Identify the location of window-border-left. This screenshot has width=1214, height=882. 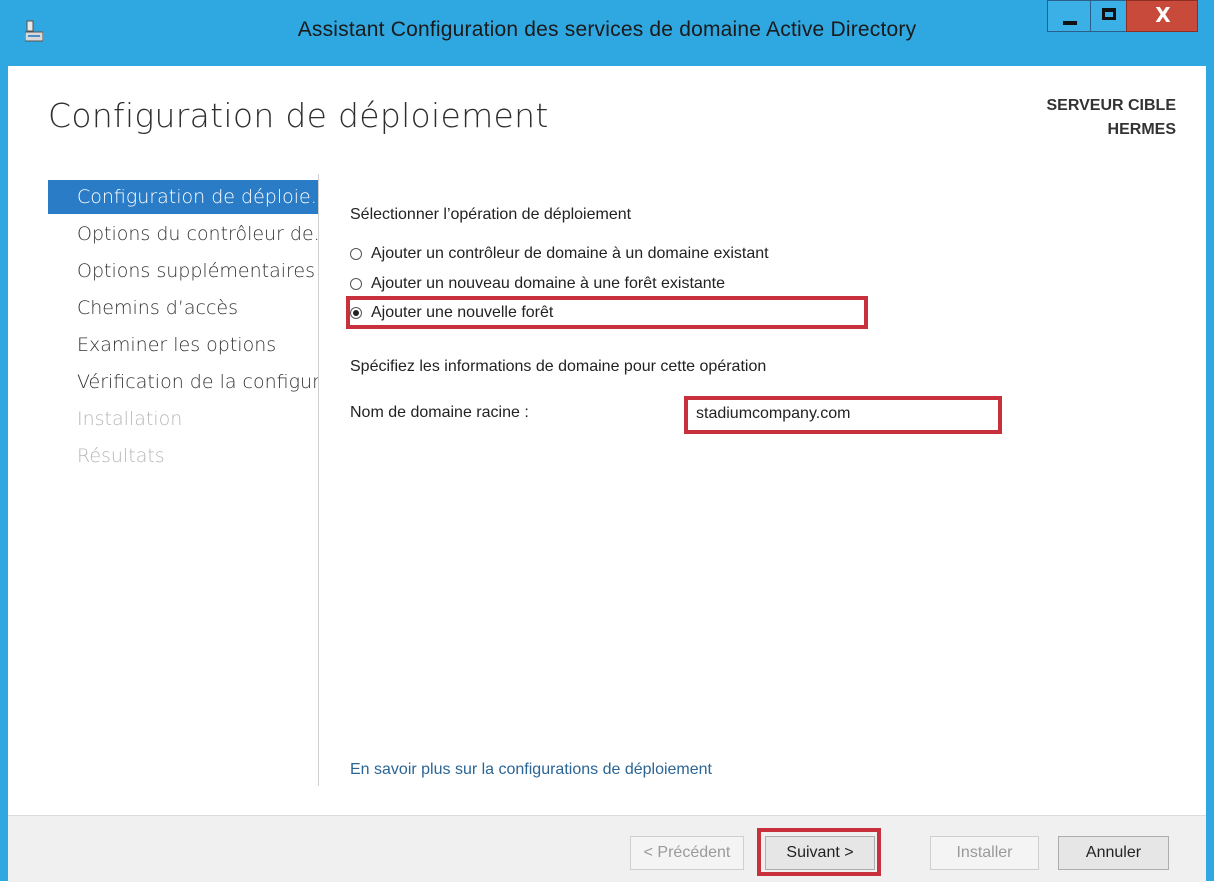
(4, 473).